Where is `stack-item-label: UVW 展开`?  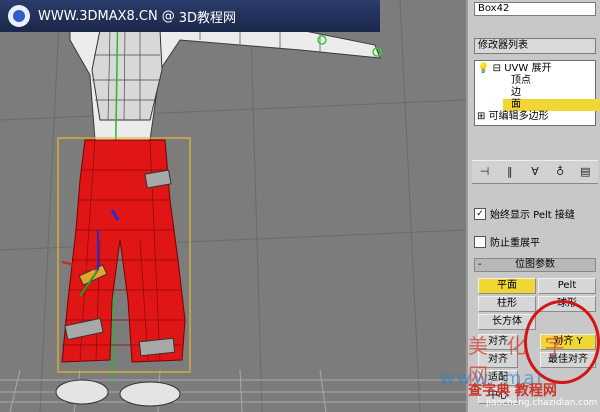 stack-item-label: UVW 展开 is located at coordinates (528, 68).